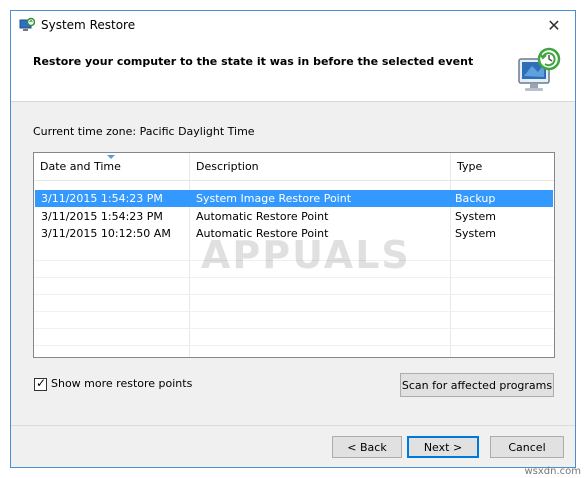 This screenshot has width=587, height=478. I want to click on source-watermark: wsxdn.com, so click(552, 471).